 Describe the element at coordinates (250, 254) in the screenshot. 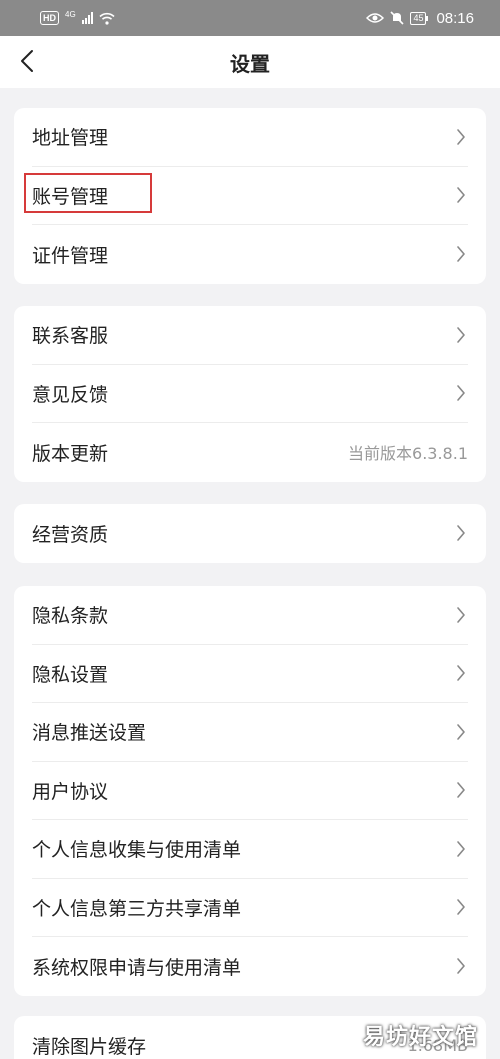

I see `settings-row-documents: 证件管理` at that location.